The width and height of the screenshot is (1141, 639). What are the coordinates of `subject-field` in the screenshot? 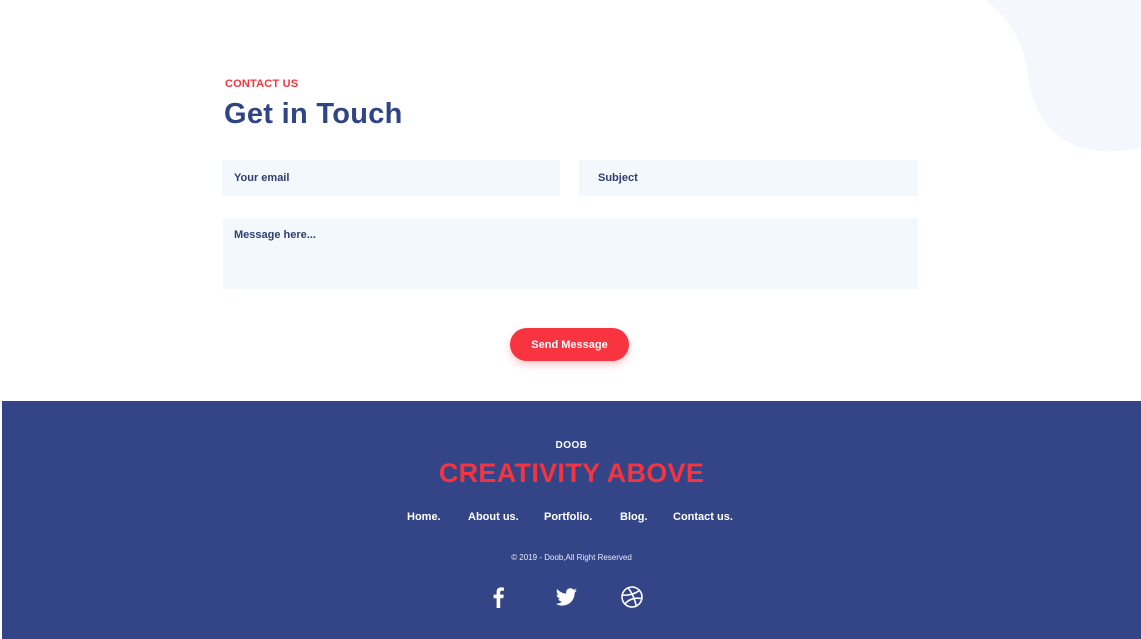 It's located at (748, 178).